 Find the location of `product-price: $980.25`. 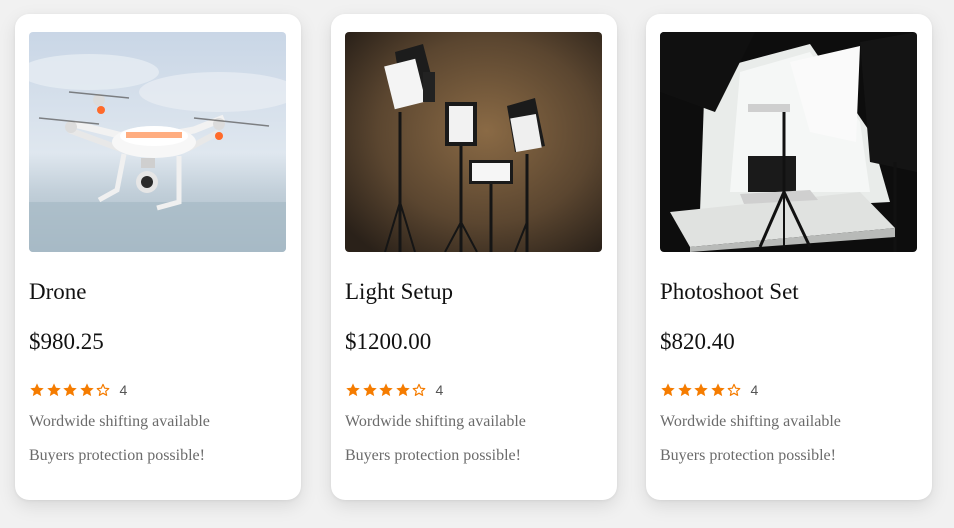

product-price: $980.25 is located at coordinates (66, 341).